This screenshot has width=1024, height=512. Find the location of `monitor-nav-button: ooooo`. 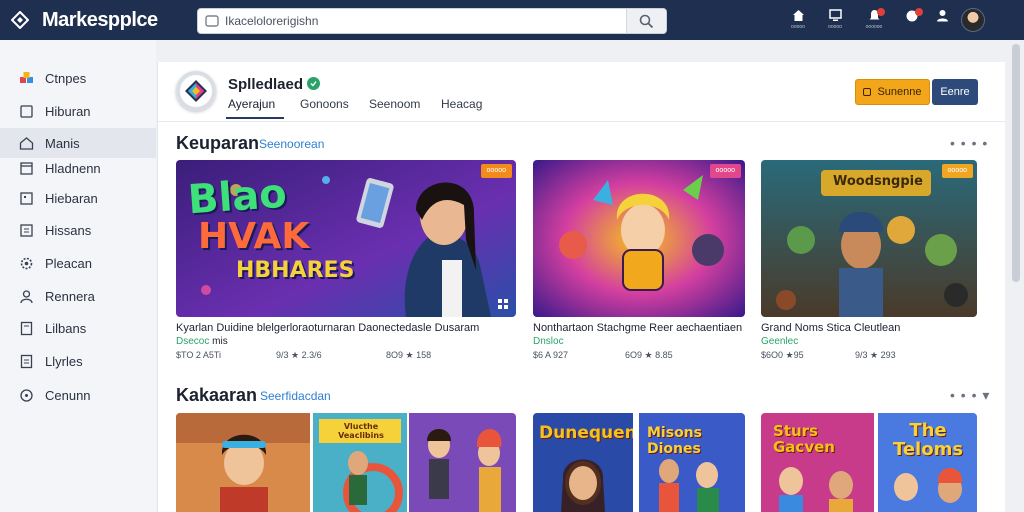

monitor-nav-button: ooooo is located at coordinates (835, 20).